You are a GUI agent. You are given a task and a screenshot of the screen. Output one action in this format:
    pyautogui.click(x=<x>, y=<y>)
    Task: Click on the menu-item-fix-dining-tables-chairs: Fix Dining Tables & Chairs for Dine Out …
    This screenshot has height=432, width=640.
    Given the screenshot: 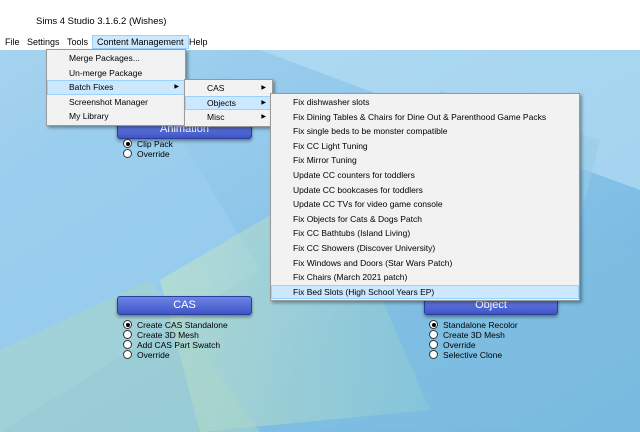 What is the action you would take?
    pyautogui.click(x=425, y=117)
    